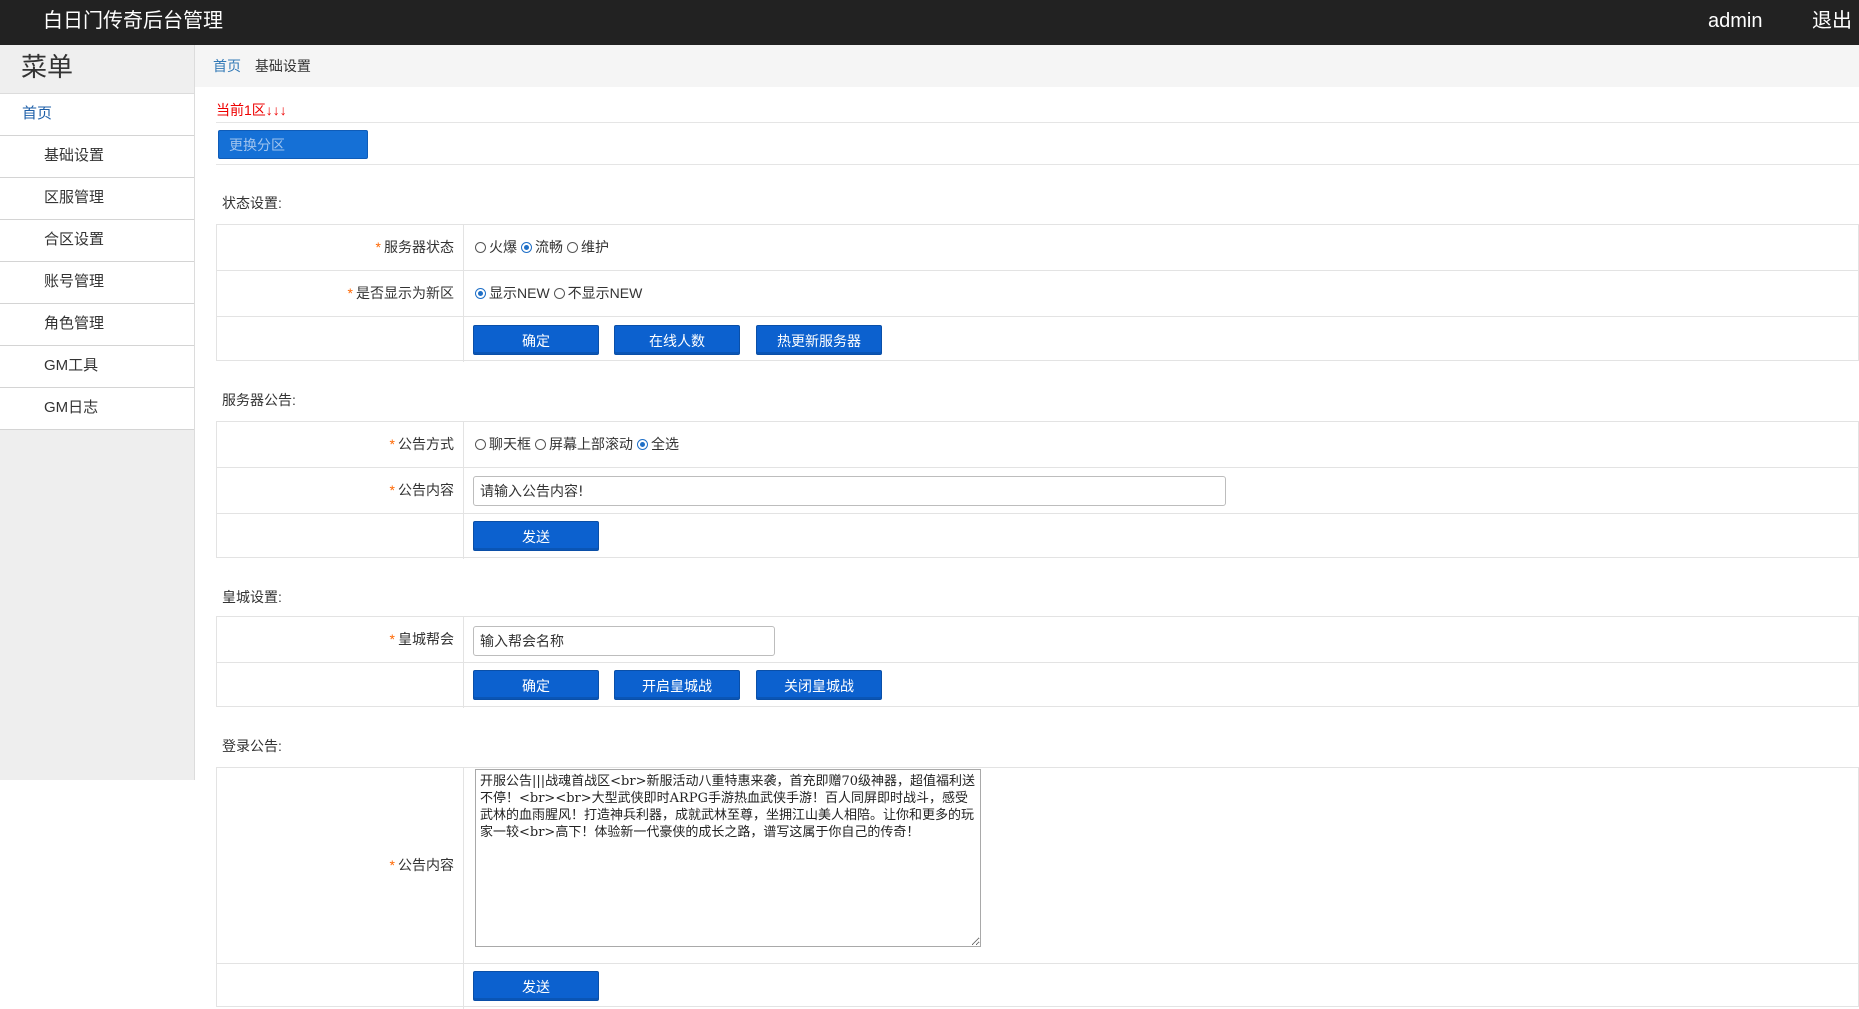 This screenshot has width=1859, height=1009. What do you see at coordinates (259, 400) in the screenshot?
I see `section-title-notice: 服务器公告:` at bounding box center [259, 400].